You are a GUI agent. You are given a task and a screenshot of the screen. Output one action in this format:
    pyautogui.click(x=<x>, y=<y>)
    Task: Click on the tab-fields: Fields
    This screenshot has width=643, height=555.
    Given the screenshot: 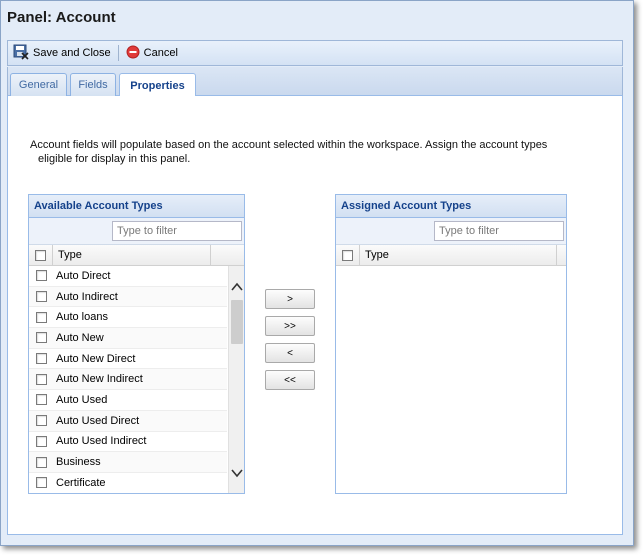 What is the action you would take?
    pyautogui.click(x=93, y=84)
    